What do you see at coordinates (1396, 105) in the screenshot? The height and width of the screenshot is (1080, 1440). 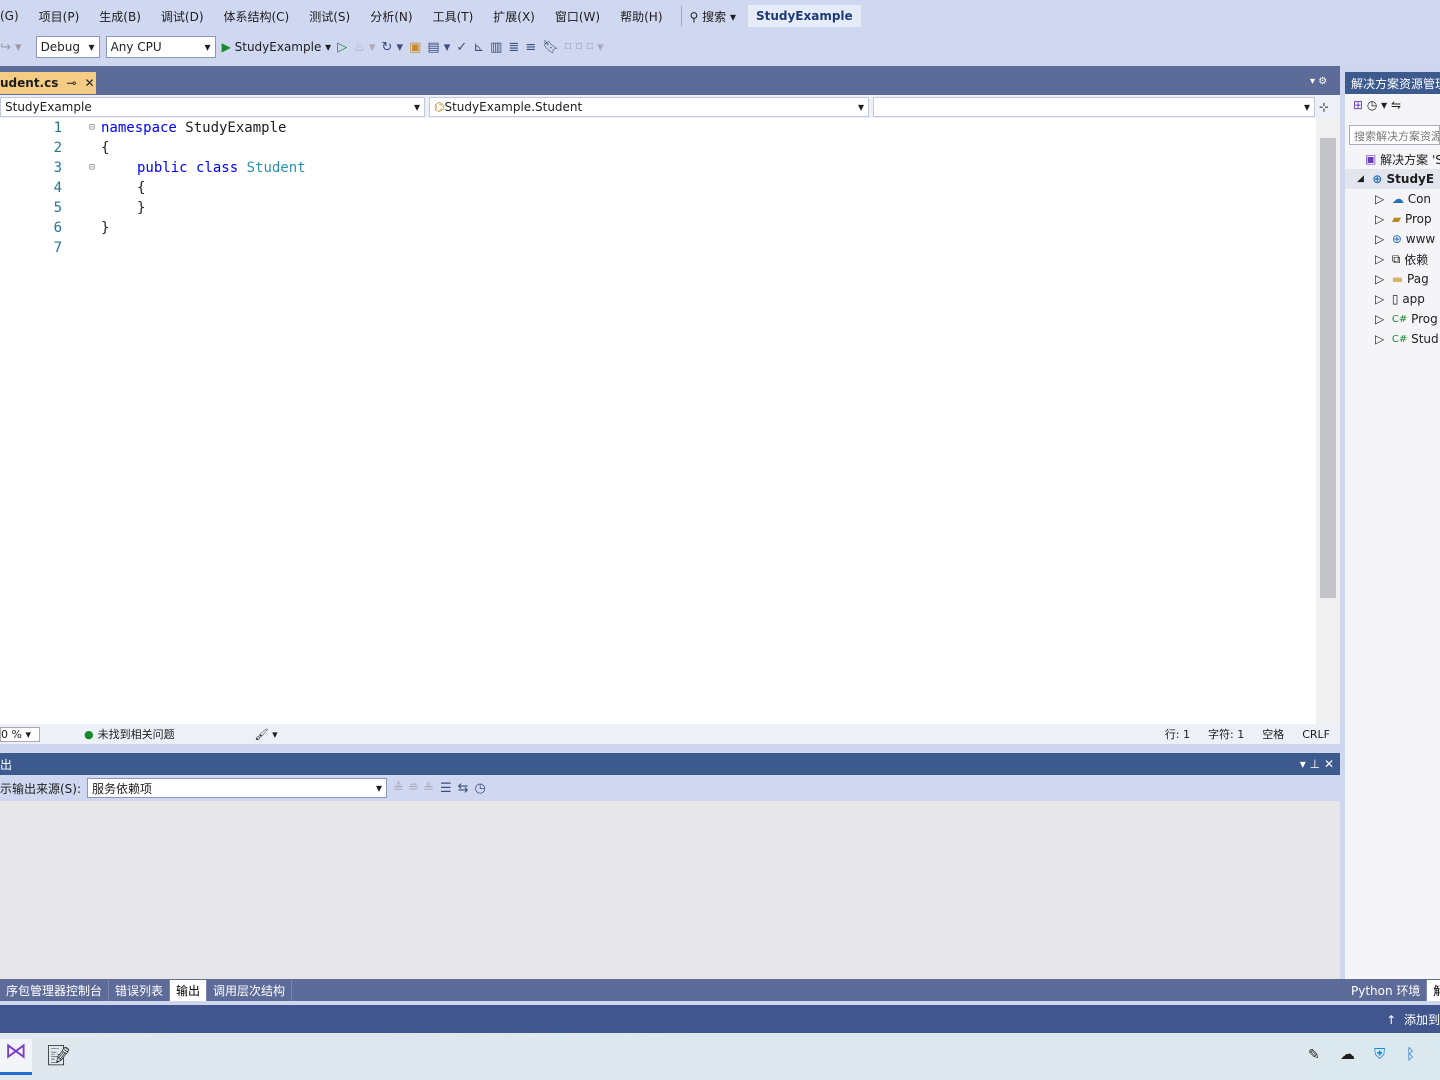 I see `sync-icon: ⇋` at bounding box center [1396, 105].